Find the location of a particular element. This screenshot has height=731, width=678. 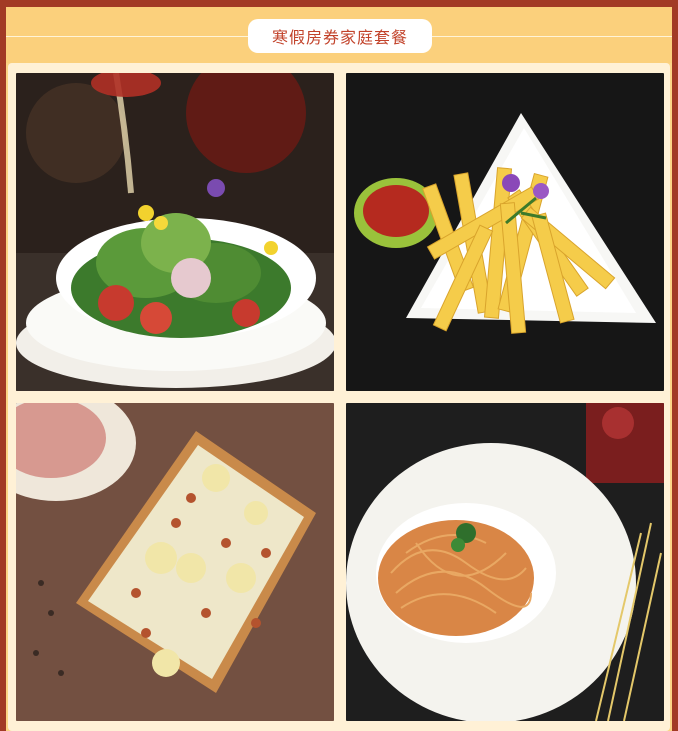

package-title: 寒假房券家庭套餐 is located at coordinates (339, 37).